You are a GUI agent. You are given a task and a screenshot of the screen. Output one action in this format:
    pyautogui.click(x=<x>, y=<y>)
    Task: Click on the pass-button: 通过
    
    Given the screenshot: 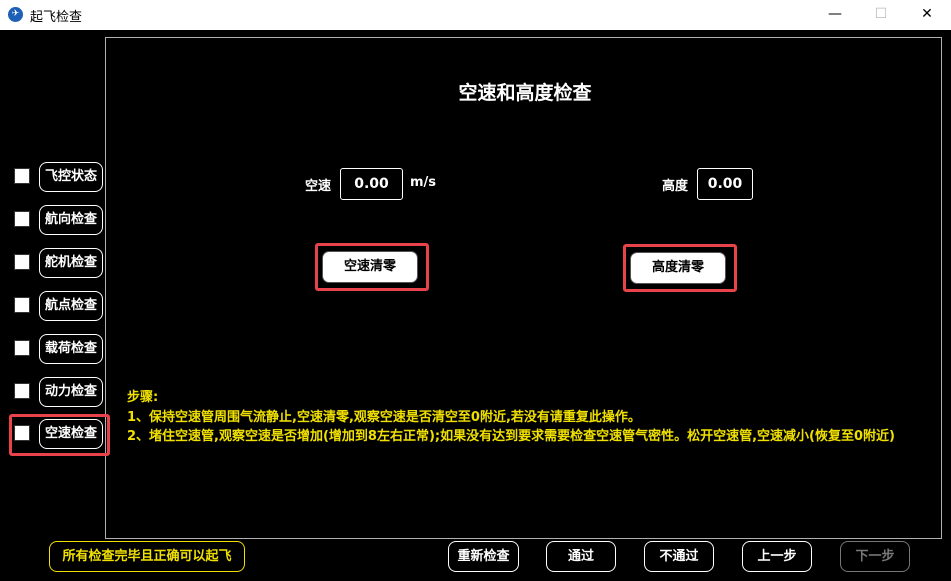 What is the action you would take?
    pyautogui.click(x=581, y=556)
    